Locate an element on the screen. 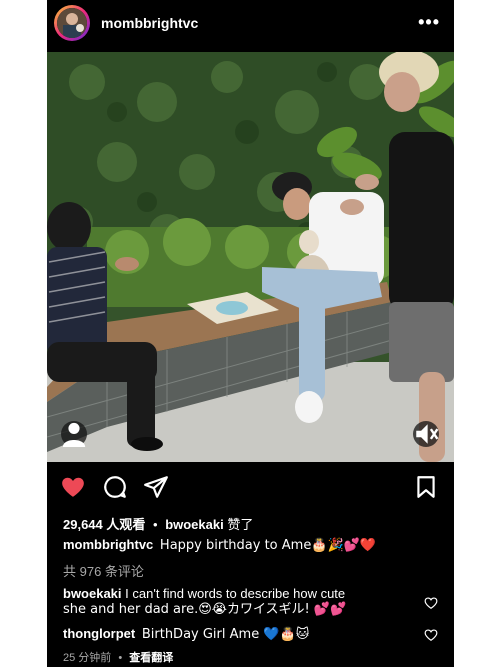  caption: mombbrightvc Happy birthday to Ame🎂🎉💕❤️ is located at coordinates (219, 545).